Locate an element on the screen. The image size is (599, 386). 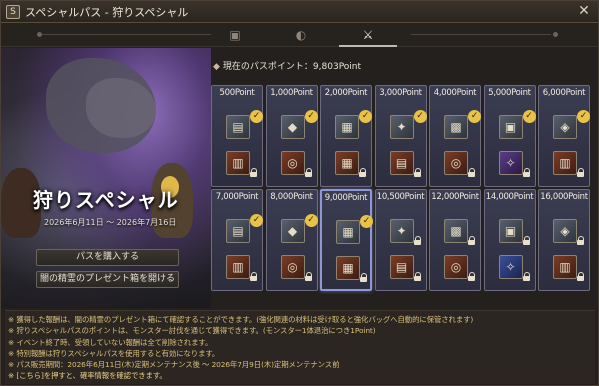
treasure-chest-icon: ▦ is located at coordinates (348, 268).